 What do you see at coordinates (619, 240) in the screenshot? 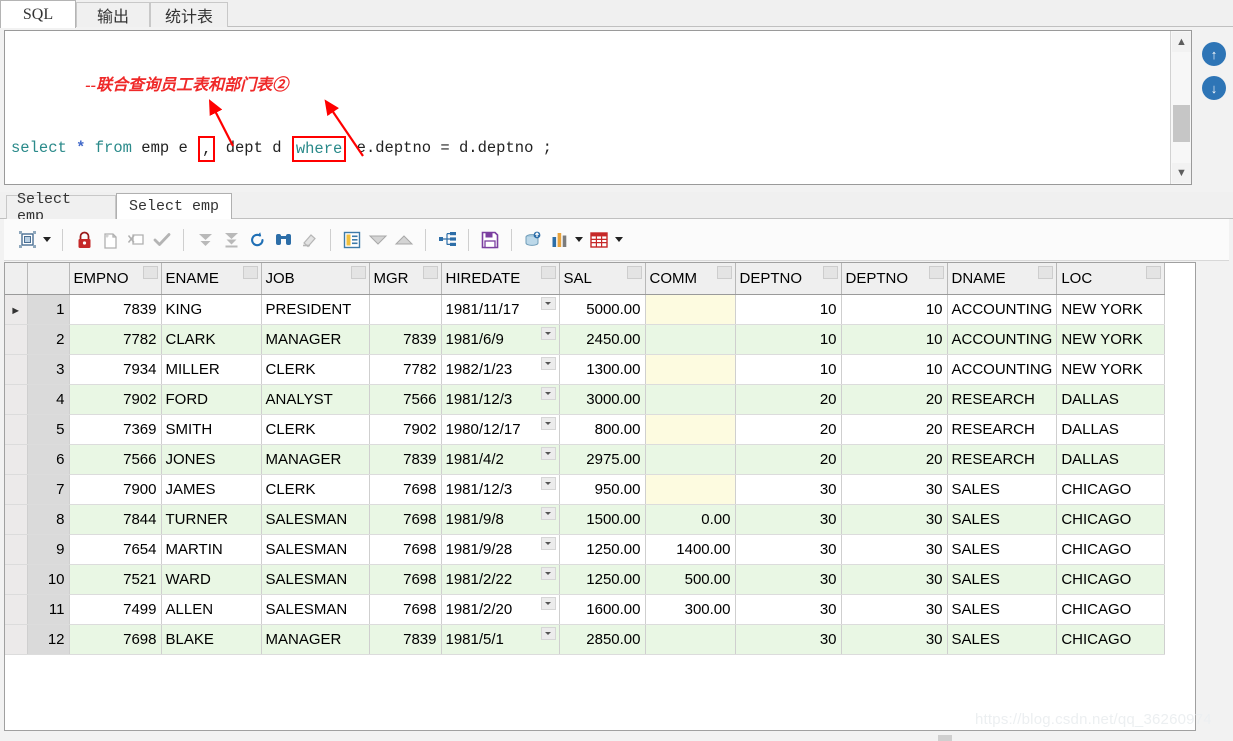
I see `table-options-dropdown-arrow` at bounding box center [619, 240].